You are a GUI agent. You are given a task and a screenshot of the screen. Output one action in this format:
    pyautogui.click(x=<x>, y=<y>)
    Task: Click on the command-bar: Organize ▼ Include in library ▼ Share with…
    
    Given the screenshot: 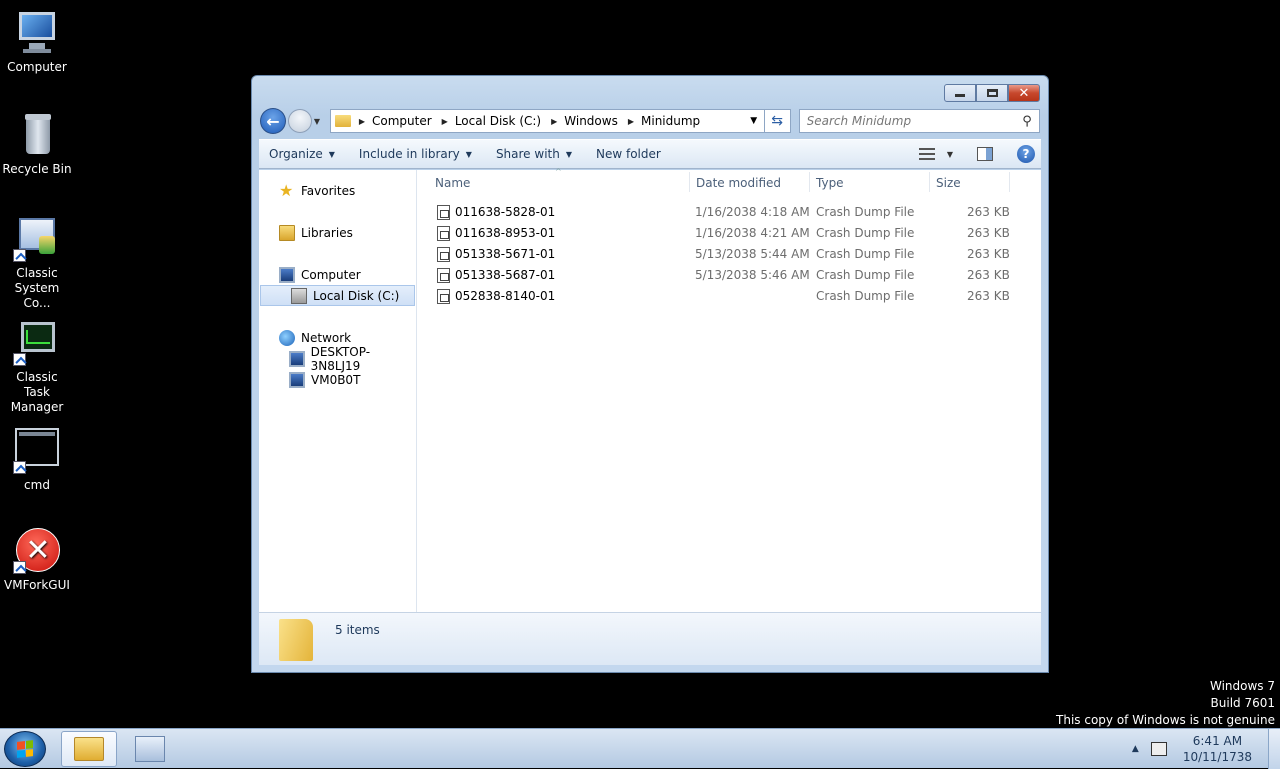 What is the action you would take?
    pyautogui.click(x=650, y=154)
    